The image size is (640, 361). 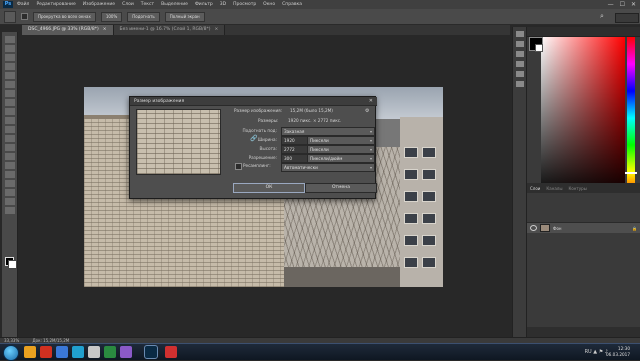 I want to click on zoom-tool-icon, so click(x=10, y=210).